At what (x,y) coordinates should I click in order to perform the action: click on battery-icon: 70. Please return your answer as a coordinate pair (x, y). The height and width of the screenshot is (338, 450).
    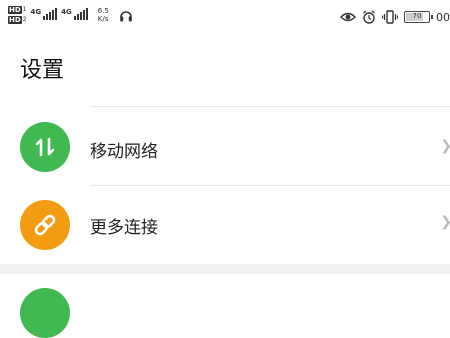
    Looking at the image, I should click on (418, 17).